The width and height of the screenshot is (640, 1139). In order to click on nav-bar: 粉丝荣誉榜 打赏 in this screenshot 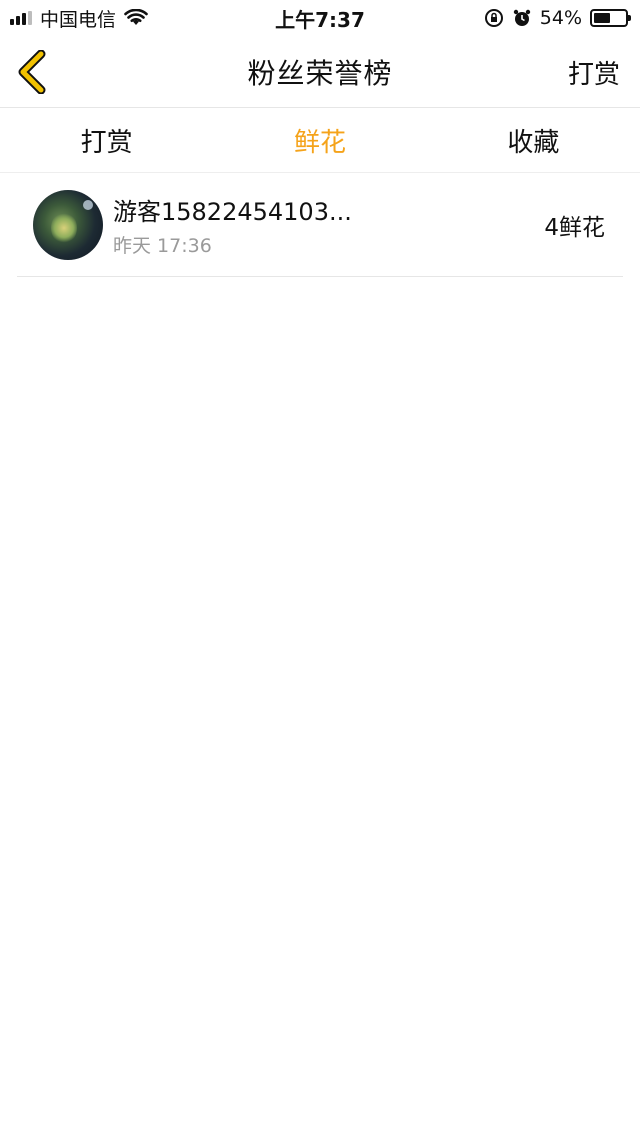, I will do `click(320, 72)`.